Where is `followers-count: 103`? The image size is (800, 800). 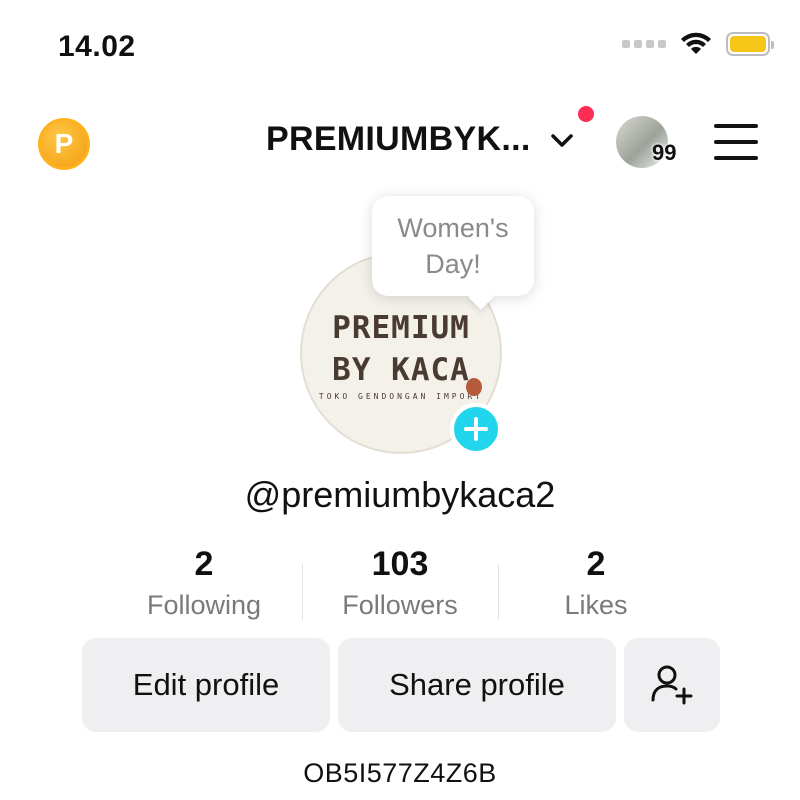
followers-count: 103 is located at coordinates (400, 564).